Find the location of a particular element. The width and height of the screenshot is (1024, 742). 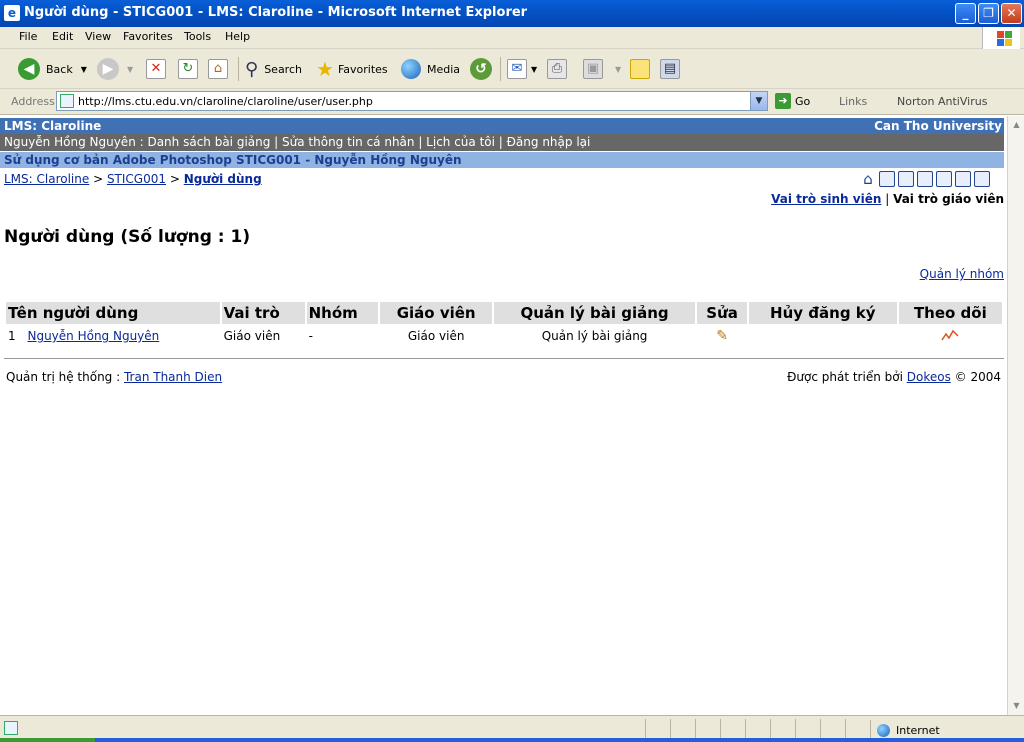

taskbar-edge is located at coordinates (512, 740).